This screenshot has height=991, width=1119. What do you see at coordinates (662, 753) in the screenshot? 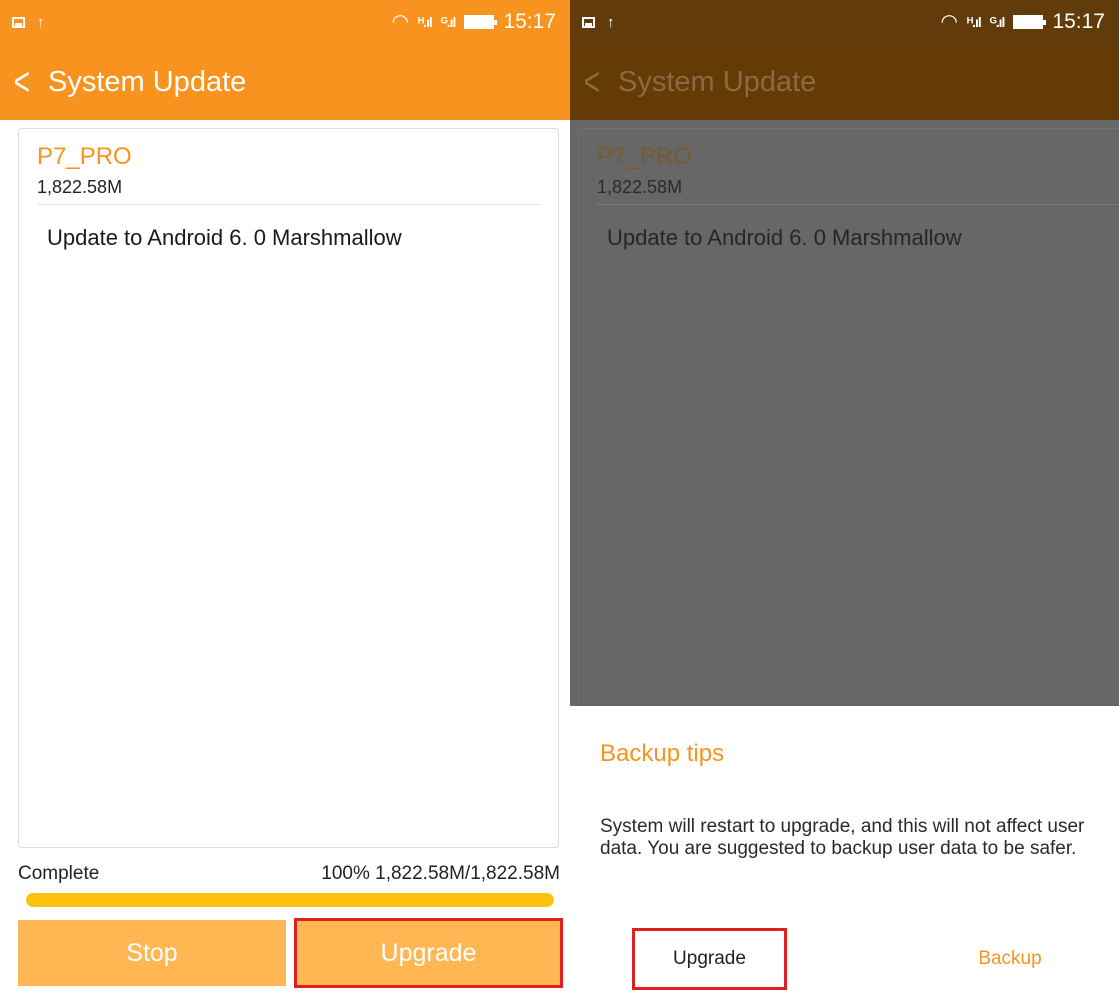
I see `dialog-title: Backup tips` at bounding box center [662, 753].